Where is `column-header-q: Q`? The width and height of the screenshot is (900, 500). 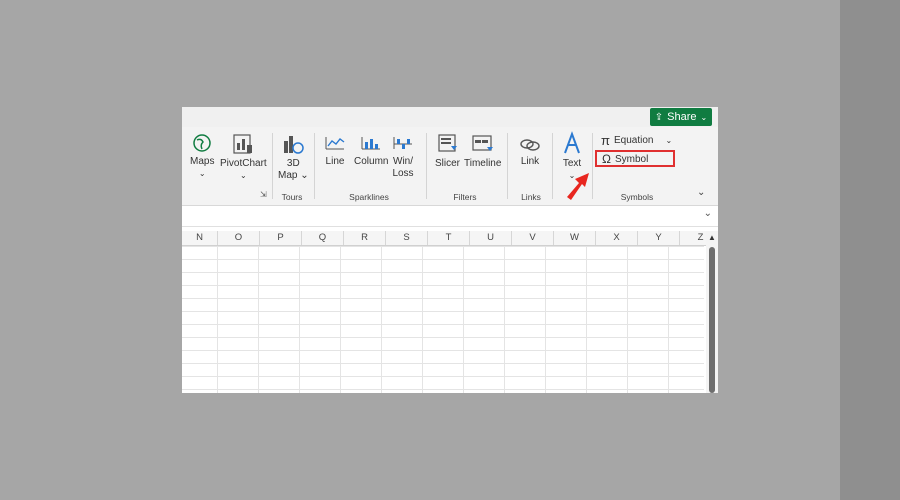
column-header-q: Q is located at coordinates (323, 238).